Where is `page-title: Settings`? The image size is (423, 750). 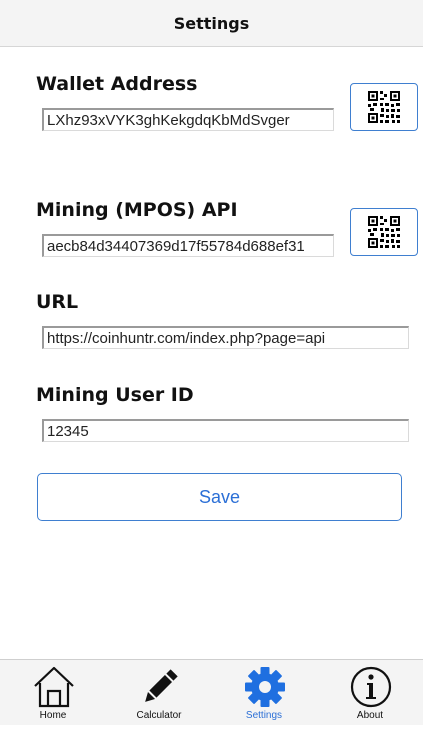 page-title: Settings is located at coordinates (211, 23).